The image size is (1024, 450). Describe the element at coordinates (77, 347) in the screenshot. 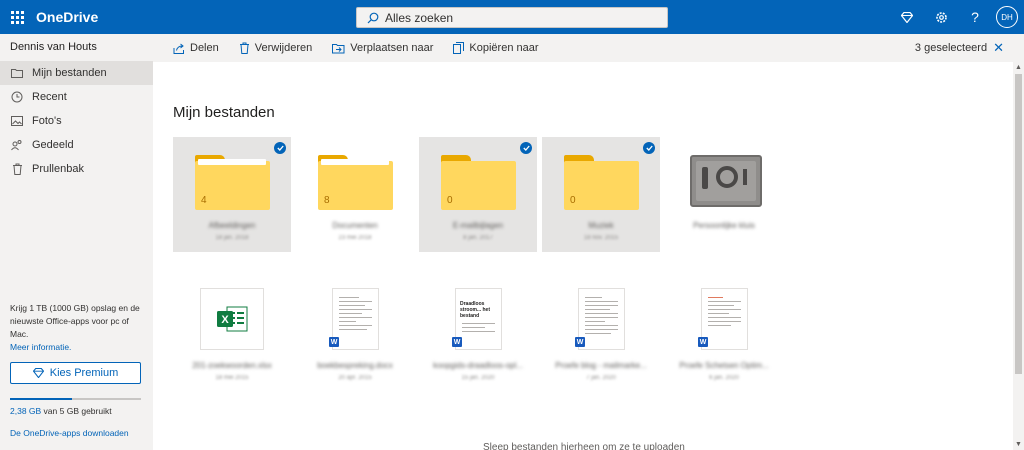

I see `more-info-link: Meer informatie.` at that location.